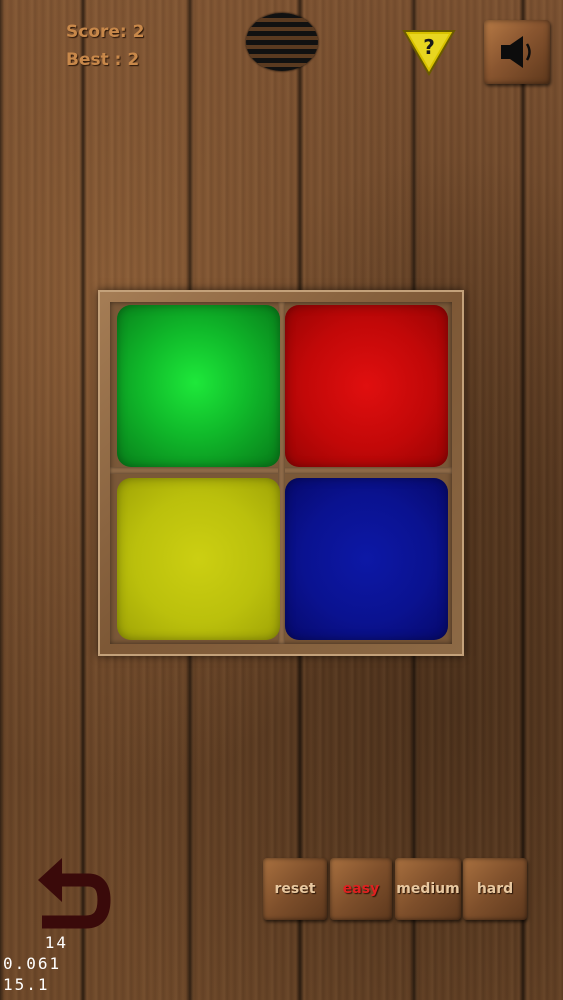 The image size is (563, 1000). What do you see at coordinates (429, 47) in the screenshot?
I see `help-glyph: ?` at bounding box center [429, 47].